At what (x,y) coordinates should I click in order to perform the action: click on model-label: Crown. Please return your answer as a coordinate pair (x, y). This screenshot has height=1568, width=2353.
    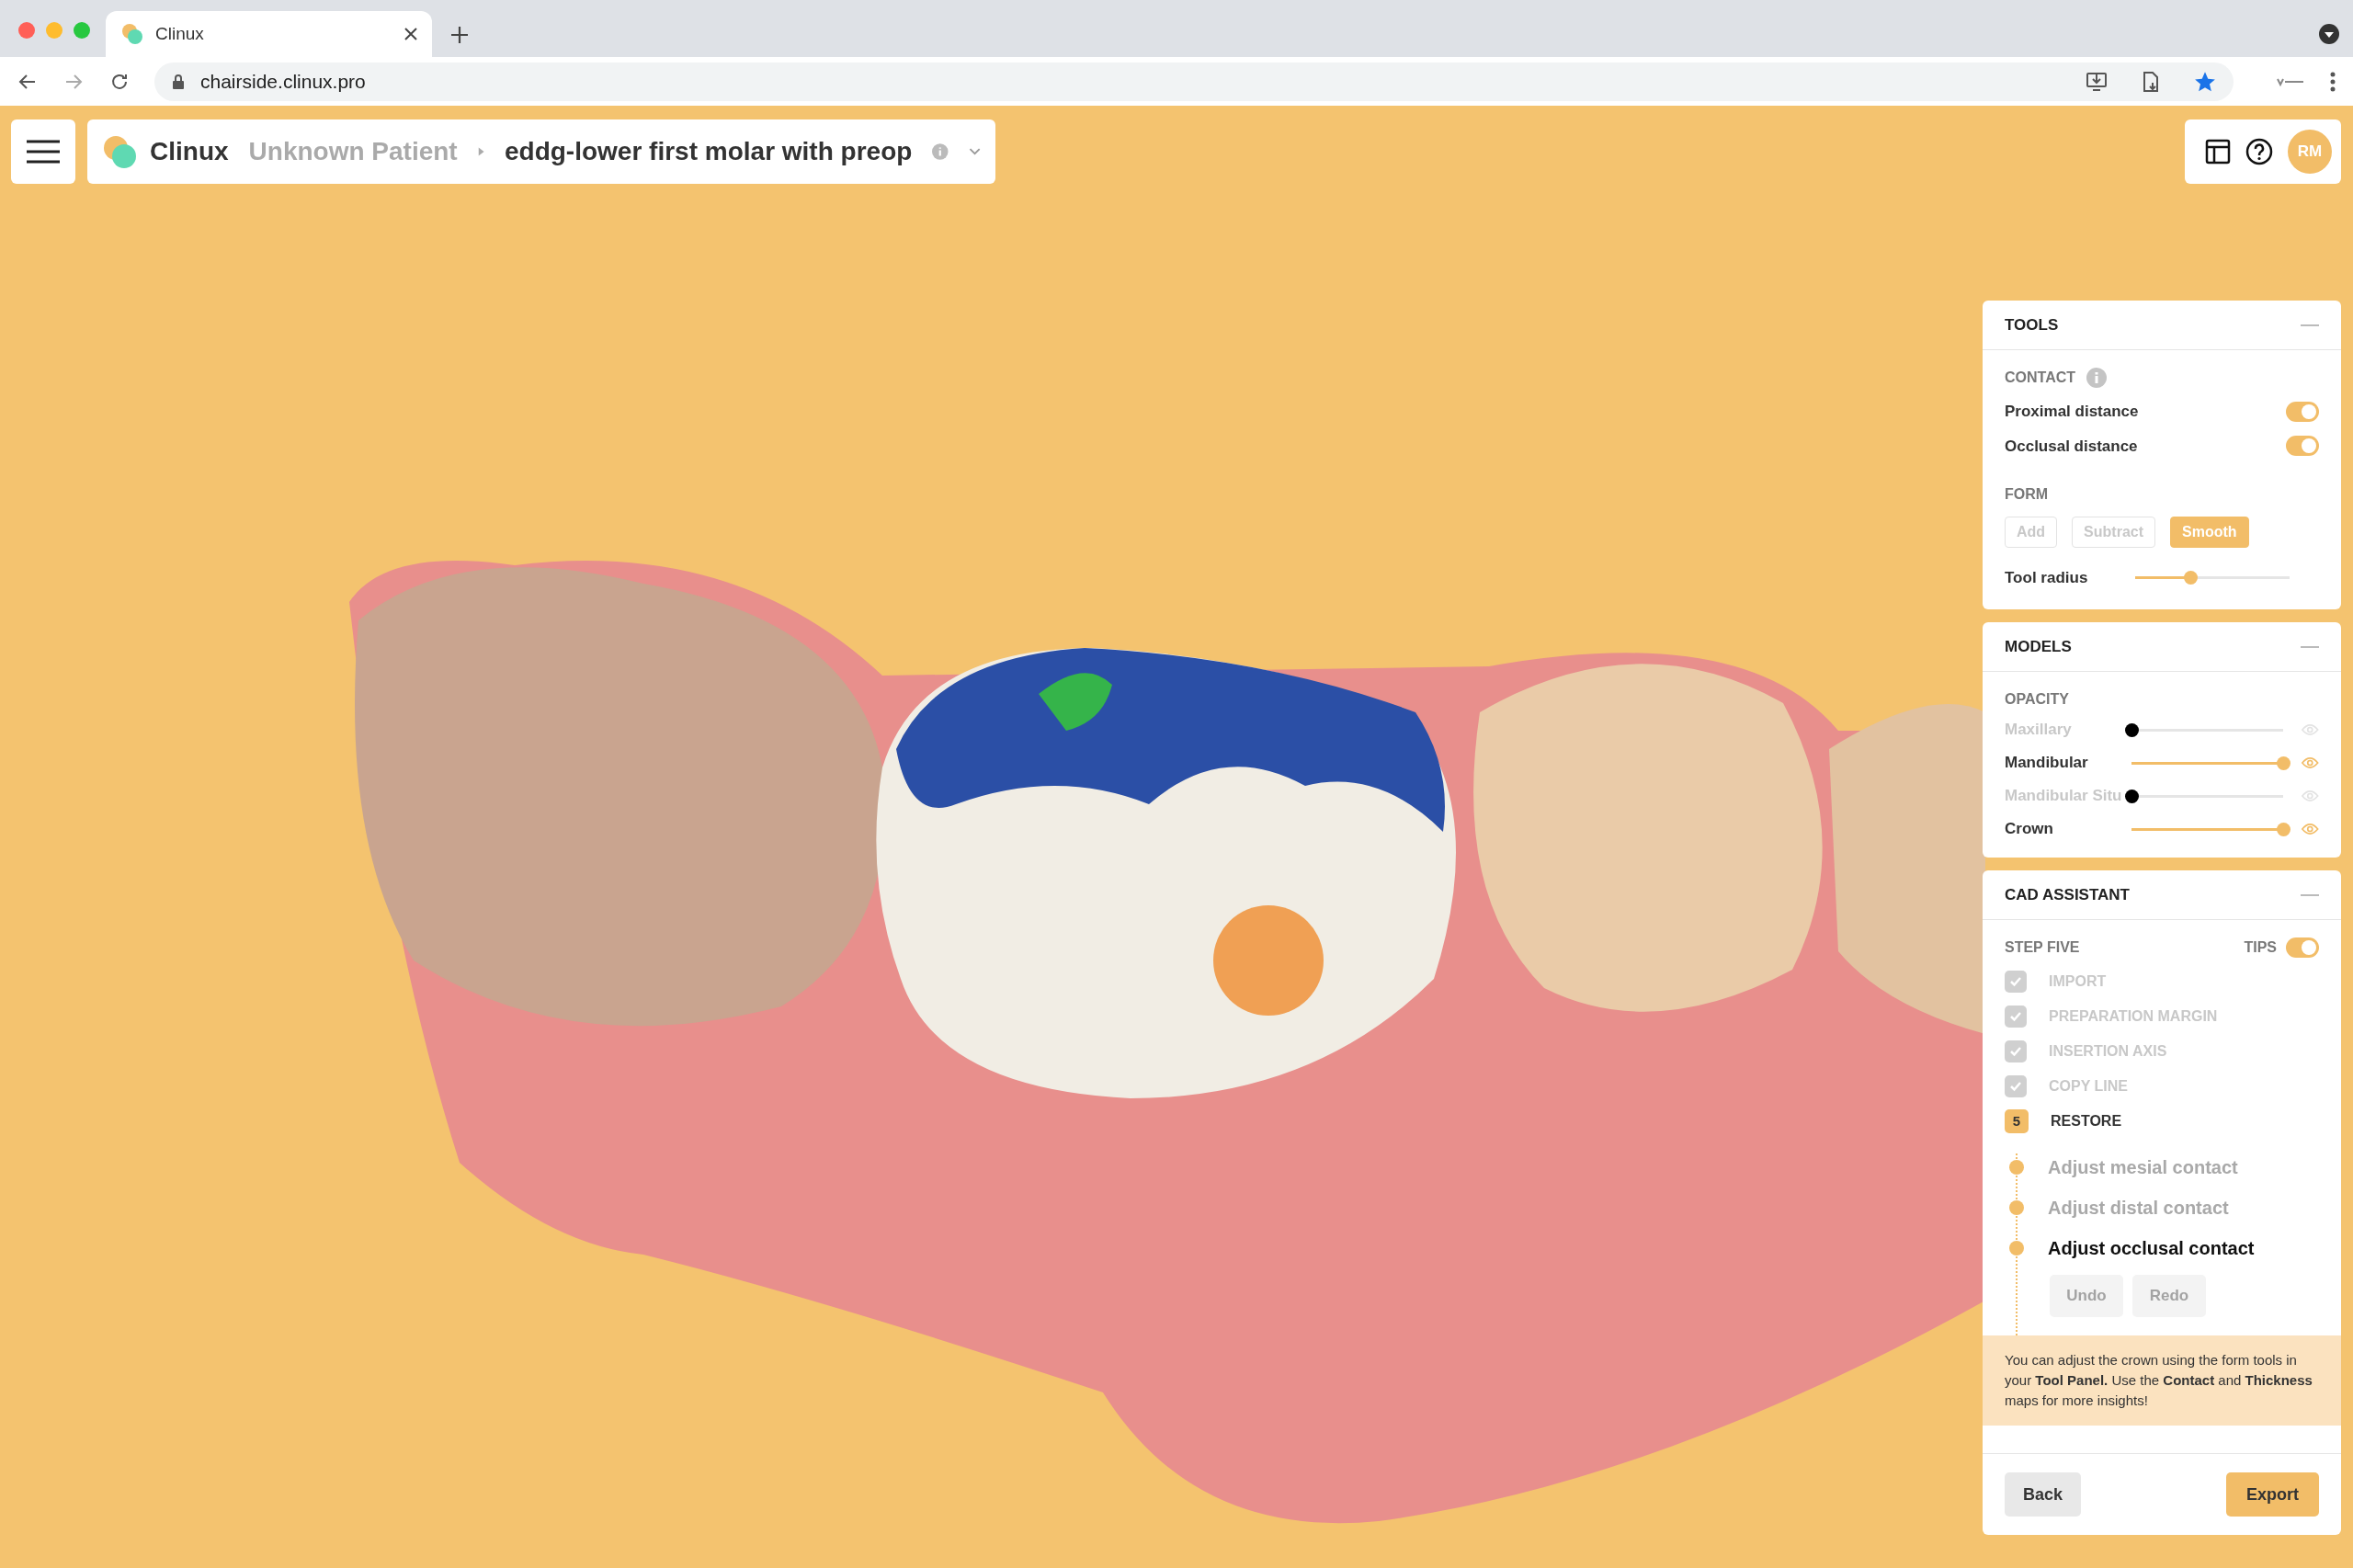
    Looking at the image, I should click on (2030, 829).